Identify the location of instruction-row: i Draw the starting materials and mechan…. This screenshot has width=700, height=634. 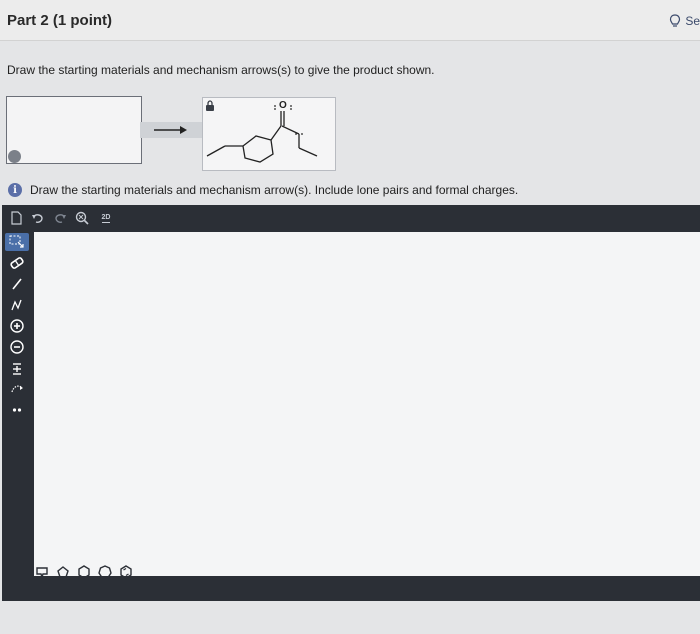
(263, 190).